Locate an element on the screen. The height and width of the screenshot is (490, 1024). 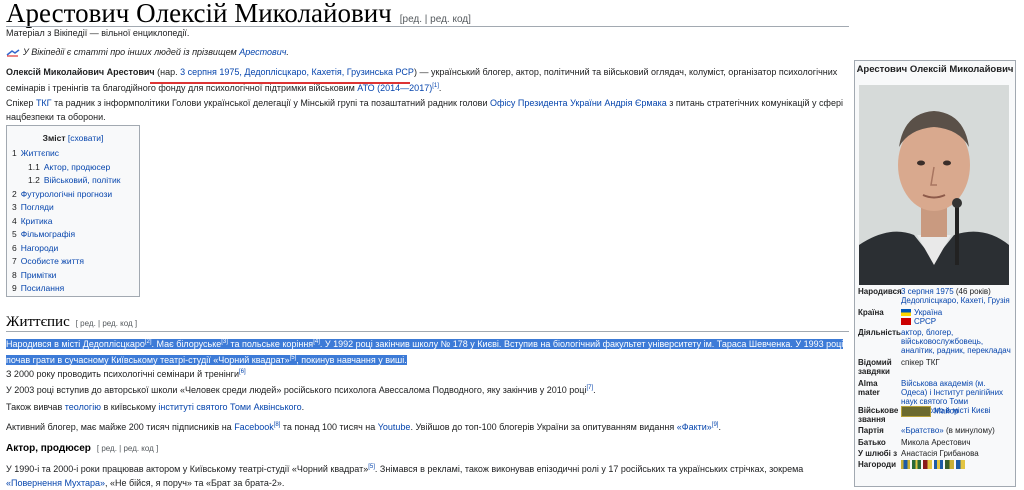
major-insignia-icon is located at coordinates (916, 411).